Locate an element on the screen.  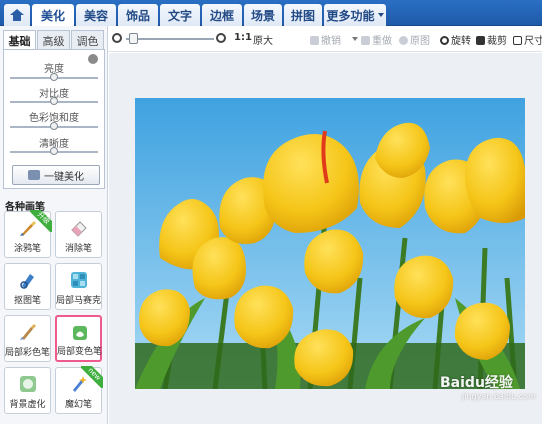
tool-label: 局部变色笔 is located at coordinates (80, 352).